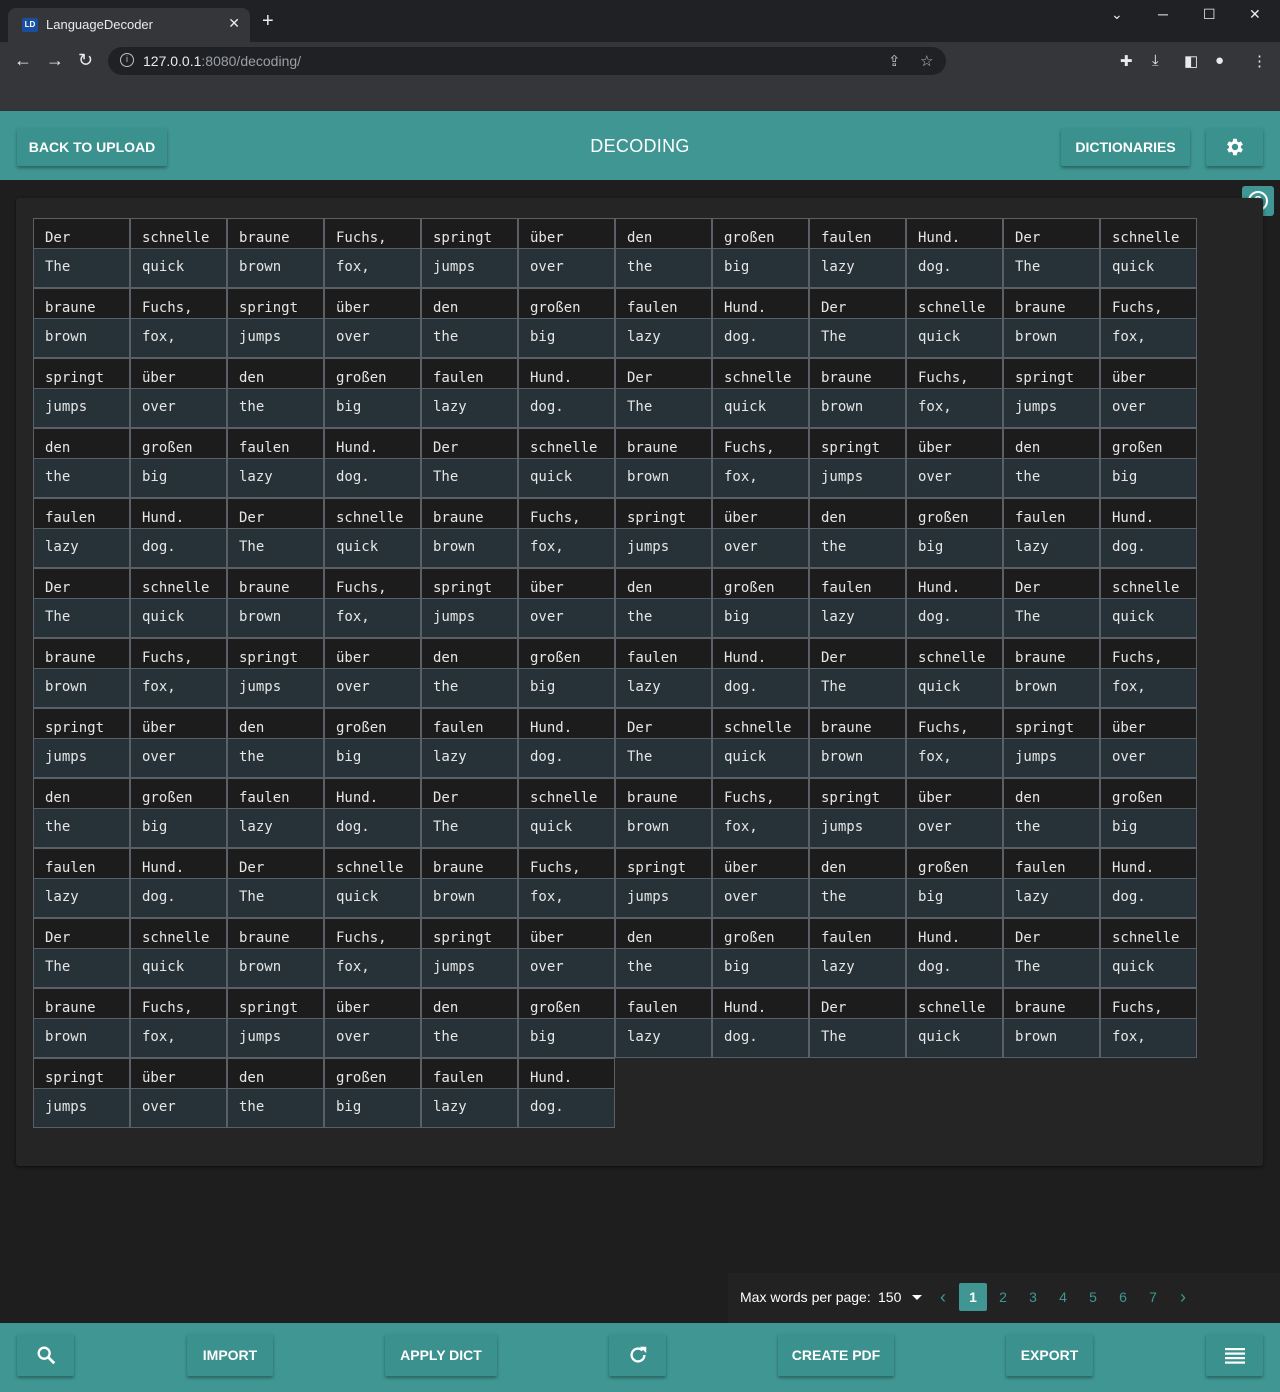 The width and height of the screenshot is (1280, 1392). I want to click on source-word: Fuchs,, so click(1148, 303).